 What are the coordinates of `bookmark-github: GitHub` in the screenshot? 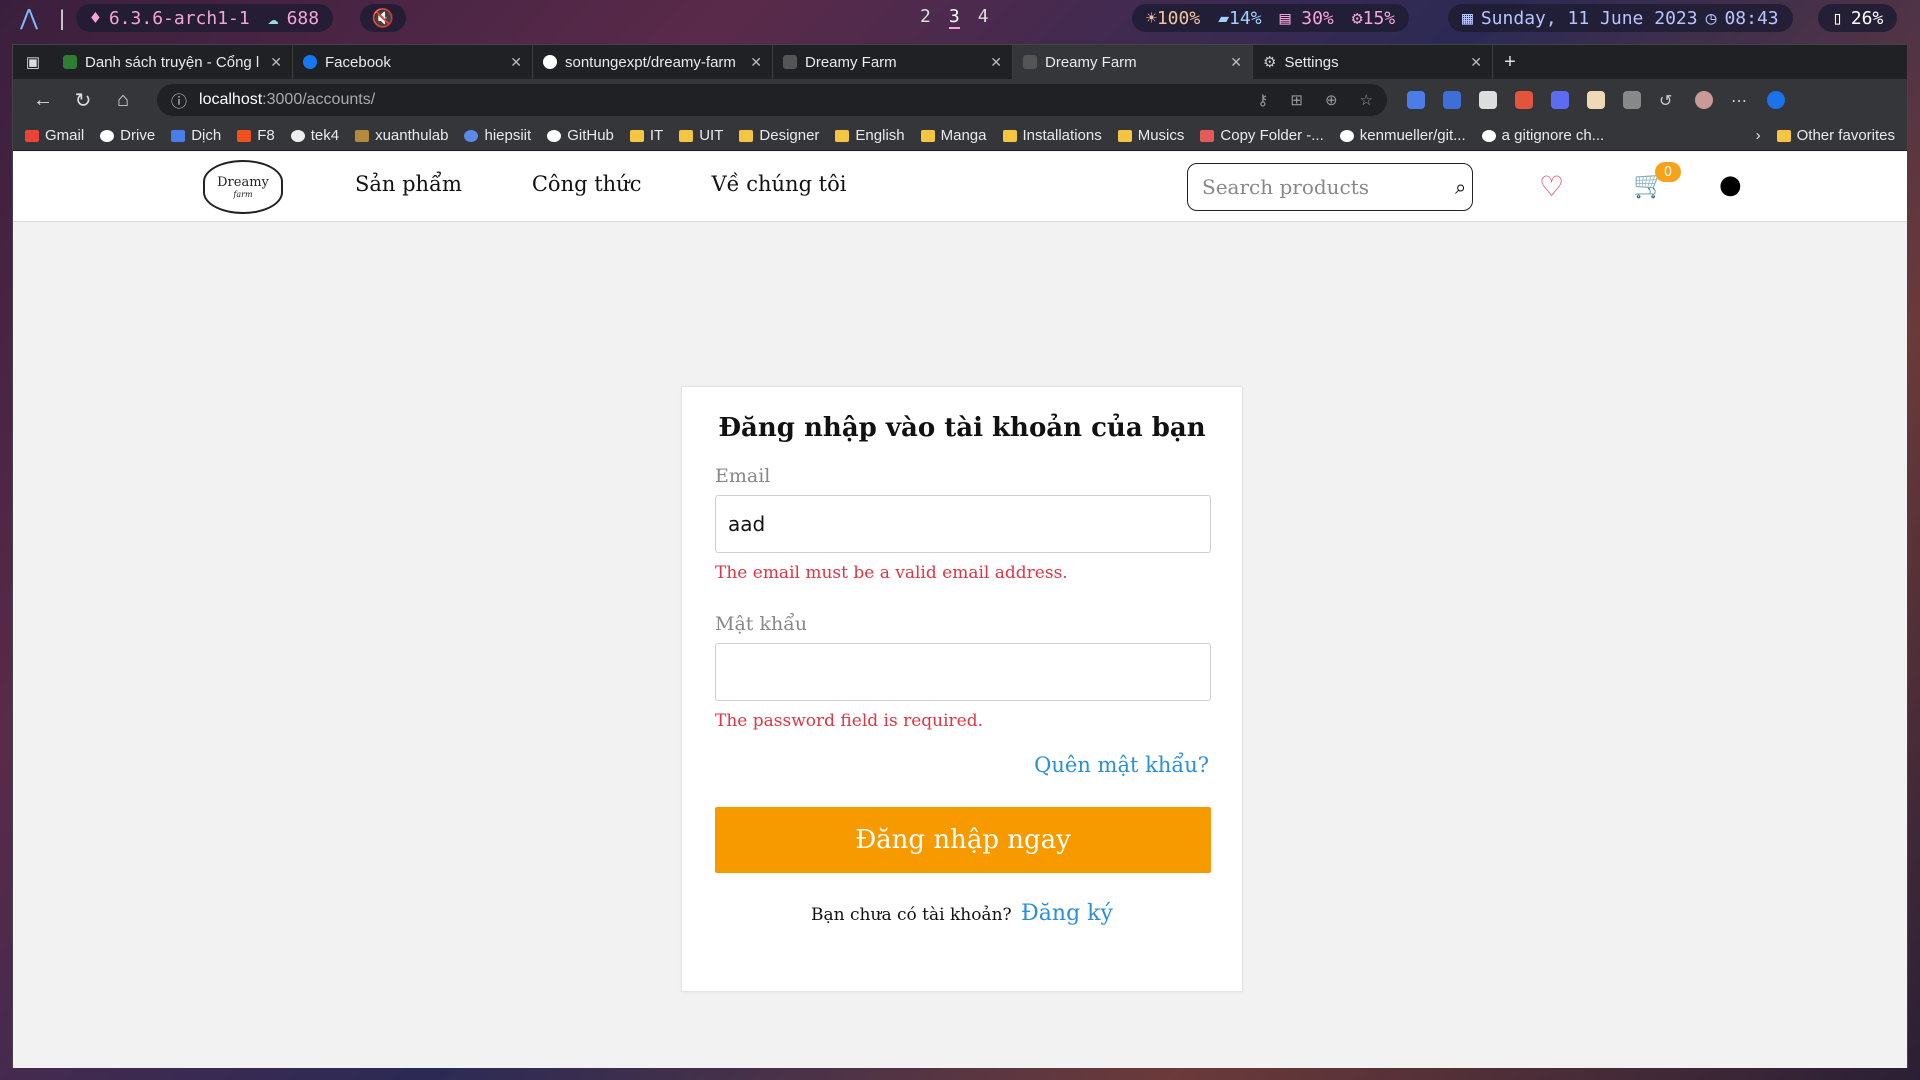 It's located at (580, 135).